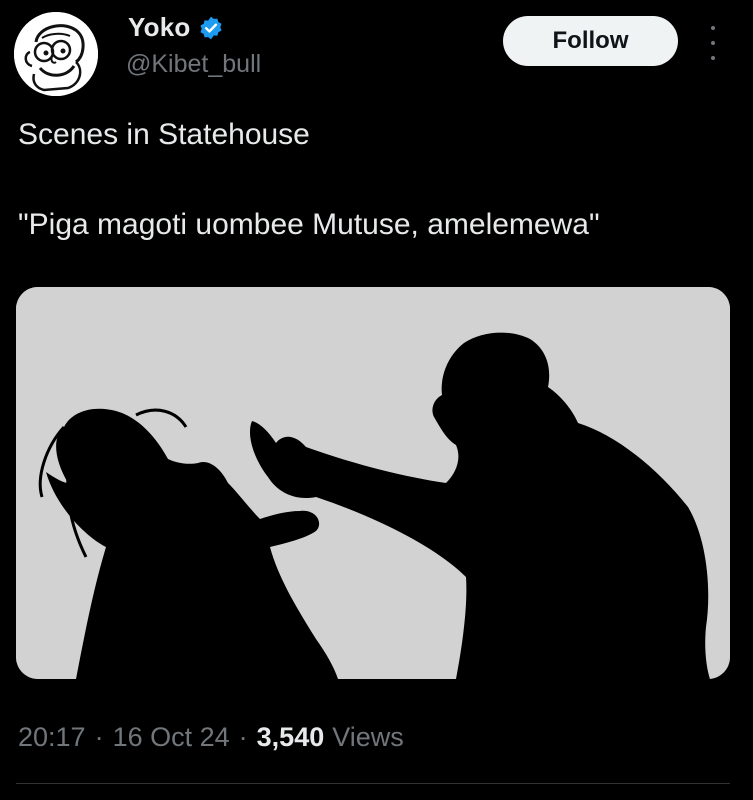 The height and width of the screenshot is (800, 753). What do you see at coordinates (590, 41) in the screenshot?
I see `follow-button: Follow` at bounding box center [590, 41].